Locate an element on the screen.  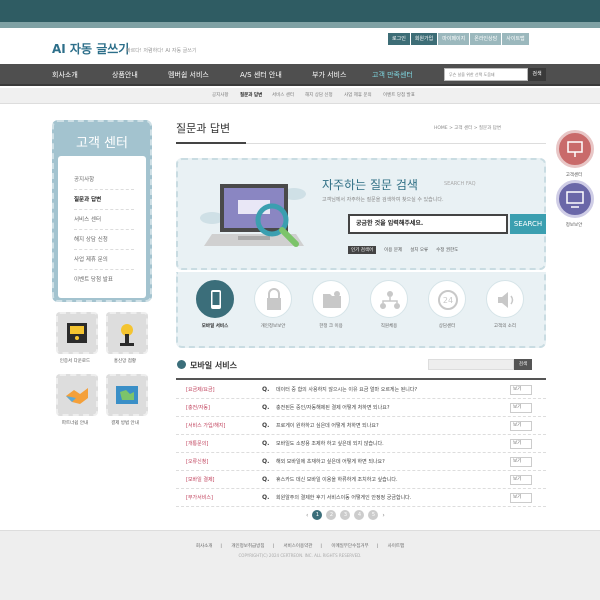
category-privacy: 개인정보보안 is located at coordinates (273, 304).